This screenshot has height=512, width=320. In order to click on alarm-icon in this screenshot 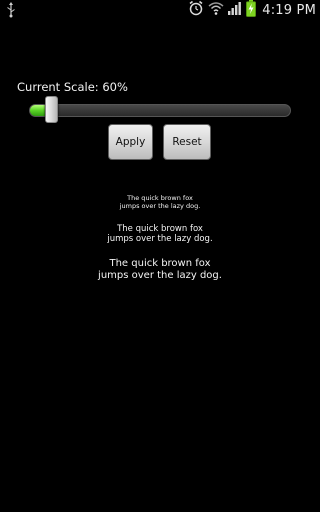, I will do `click(196, 10)`.